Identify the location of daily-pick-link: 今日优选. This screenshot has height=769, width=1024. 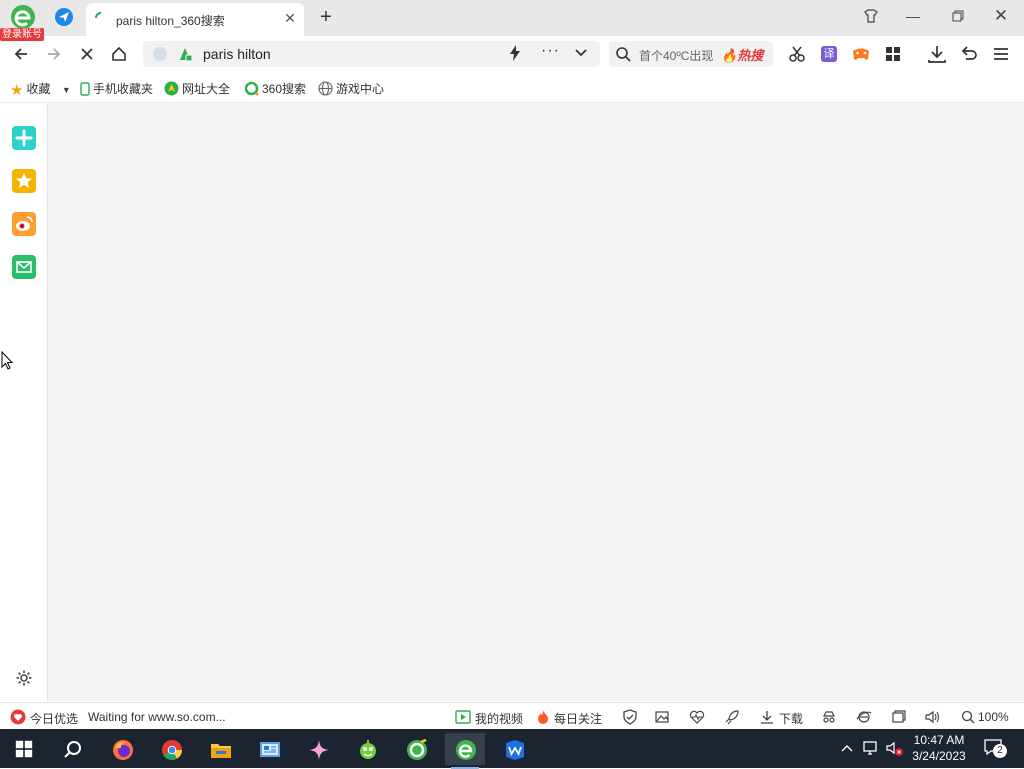
(54, 718).